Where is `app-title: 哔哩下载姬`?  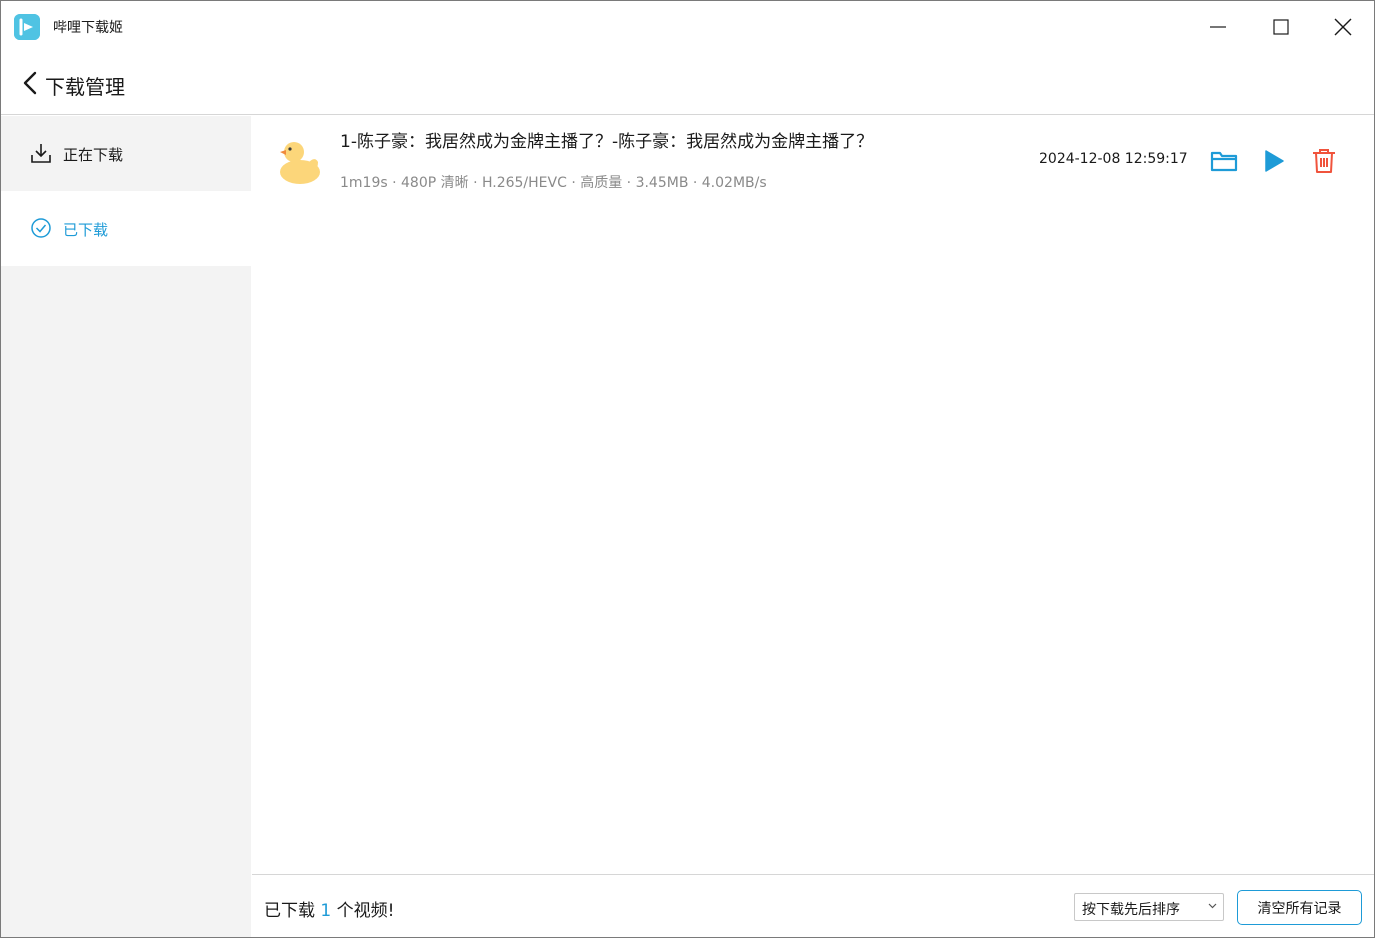
app-title: 哔哩下载姬 is located at coordinates (88, 28).